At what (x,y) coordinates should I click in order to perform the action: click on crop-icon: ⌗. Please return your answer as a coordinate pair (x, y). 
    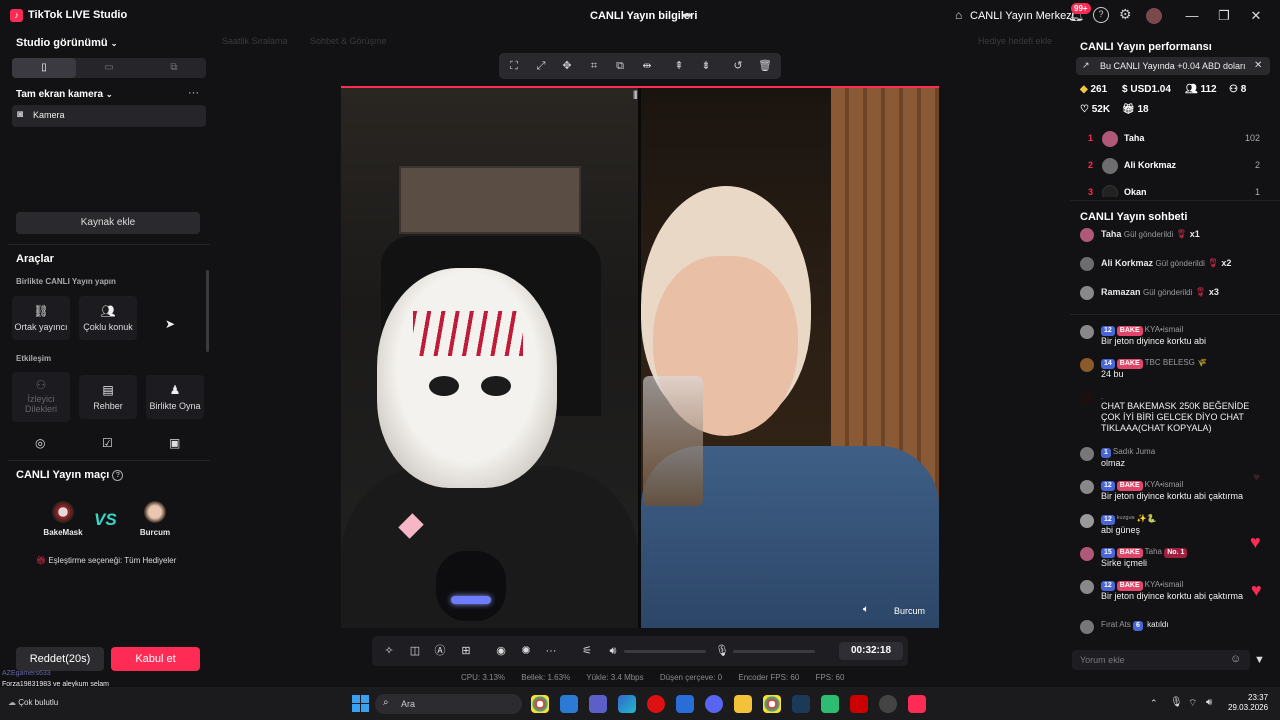
    Looking at the image, I should click on (594, 66).